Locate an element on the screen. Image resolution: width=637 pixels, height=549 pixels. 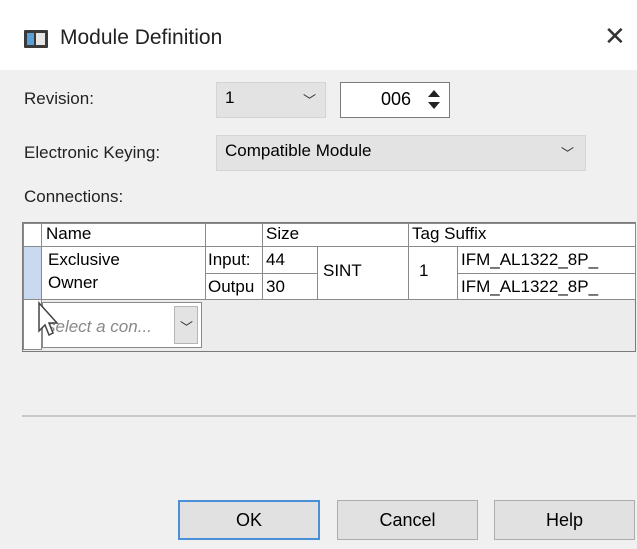
input-size: 44 is located at coordinates (275, 259).